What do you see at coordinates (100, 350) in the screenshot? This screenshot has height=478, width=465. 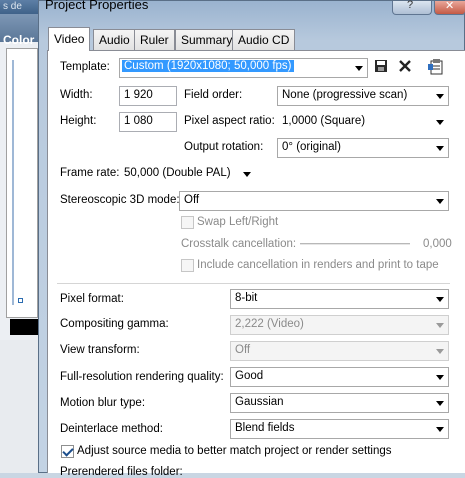 I see `view-transform-label: View transform:` at bounding box center [100, 350].